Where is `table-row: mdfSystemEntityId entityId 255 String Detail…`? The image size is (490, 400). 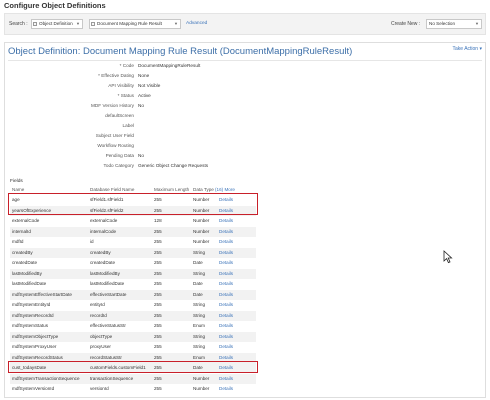
table-row: mdfSystemEntityId entityId 255 String Detail… is located at coordinates (133, 305).